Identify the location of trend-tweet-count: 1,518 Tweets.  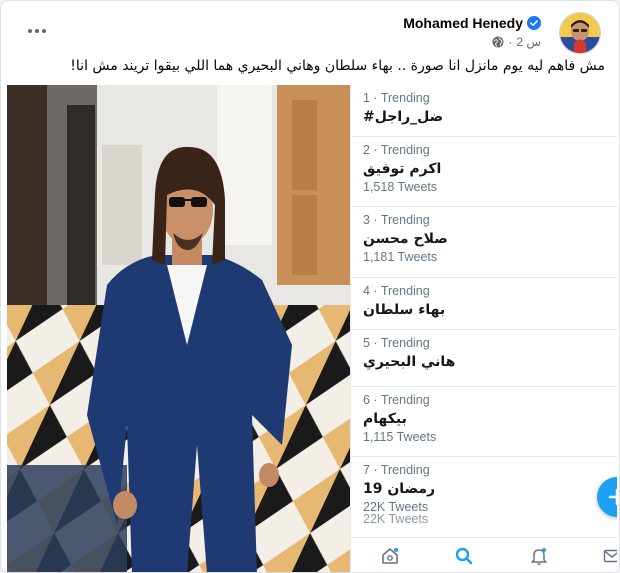
(400, 187).